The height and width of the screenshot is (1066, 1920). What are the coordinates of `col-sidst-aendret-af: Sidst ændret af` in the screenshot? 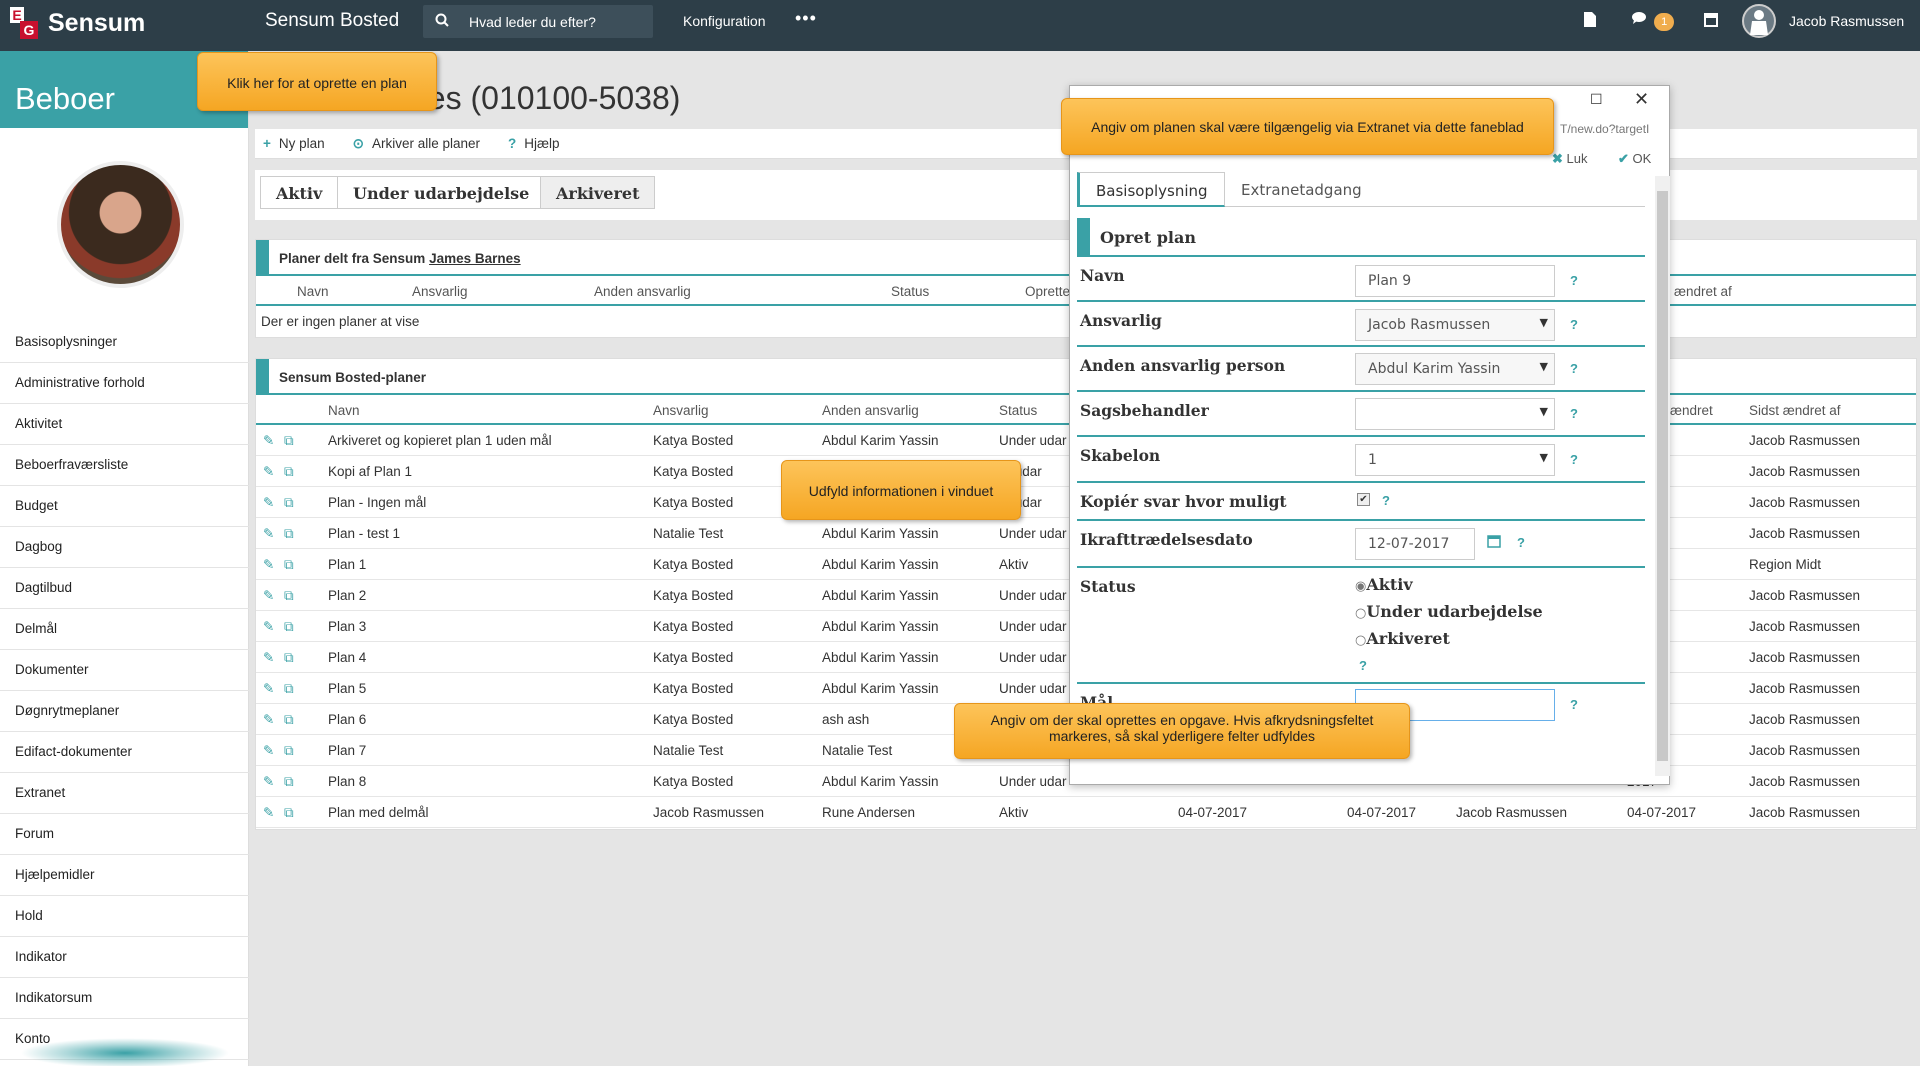 It's located at (1795, 410).